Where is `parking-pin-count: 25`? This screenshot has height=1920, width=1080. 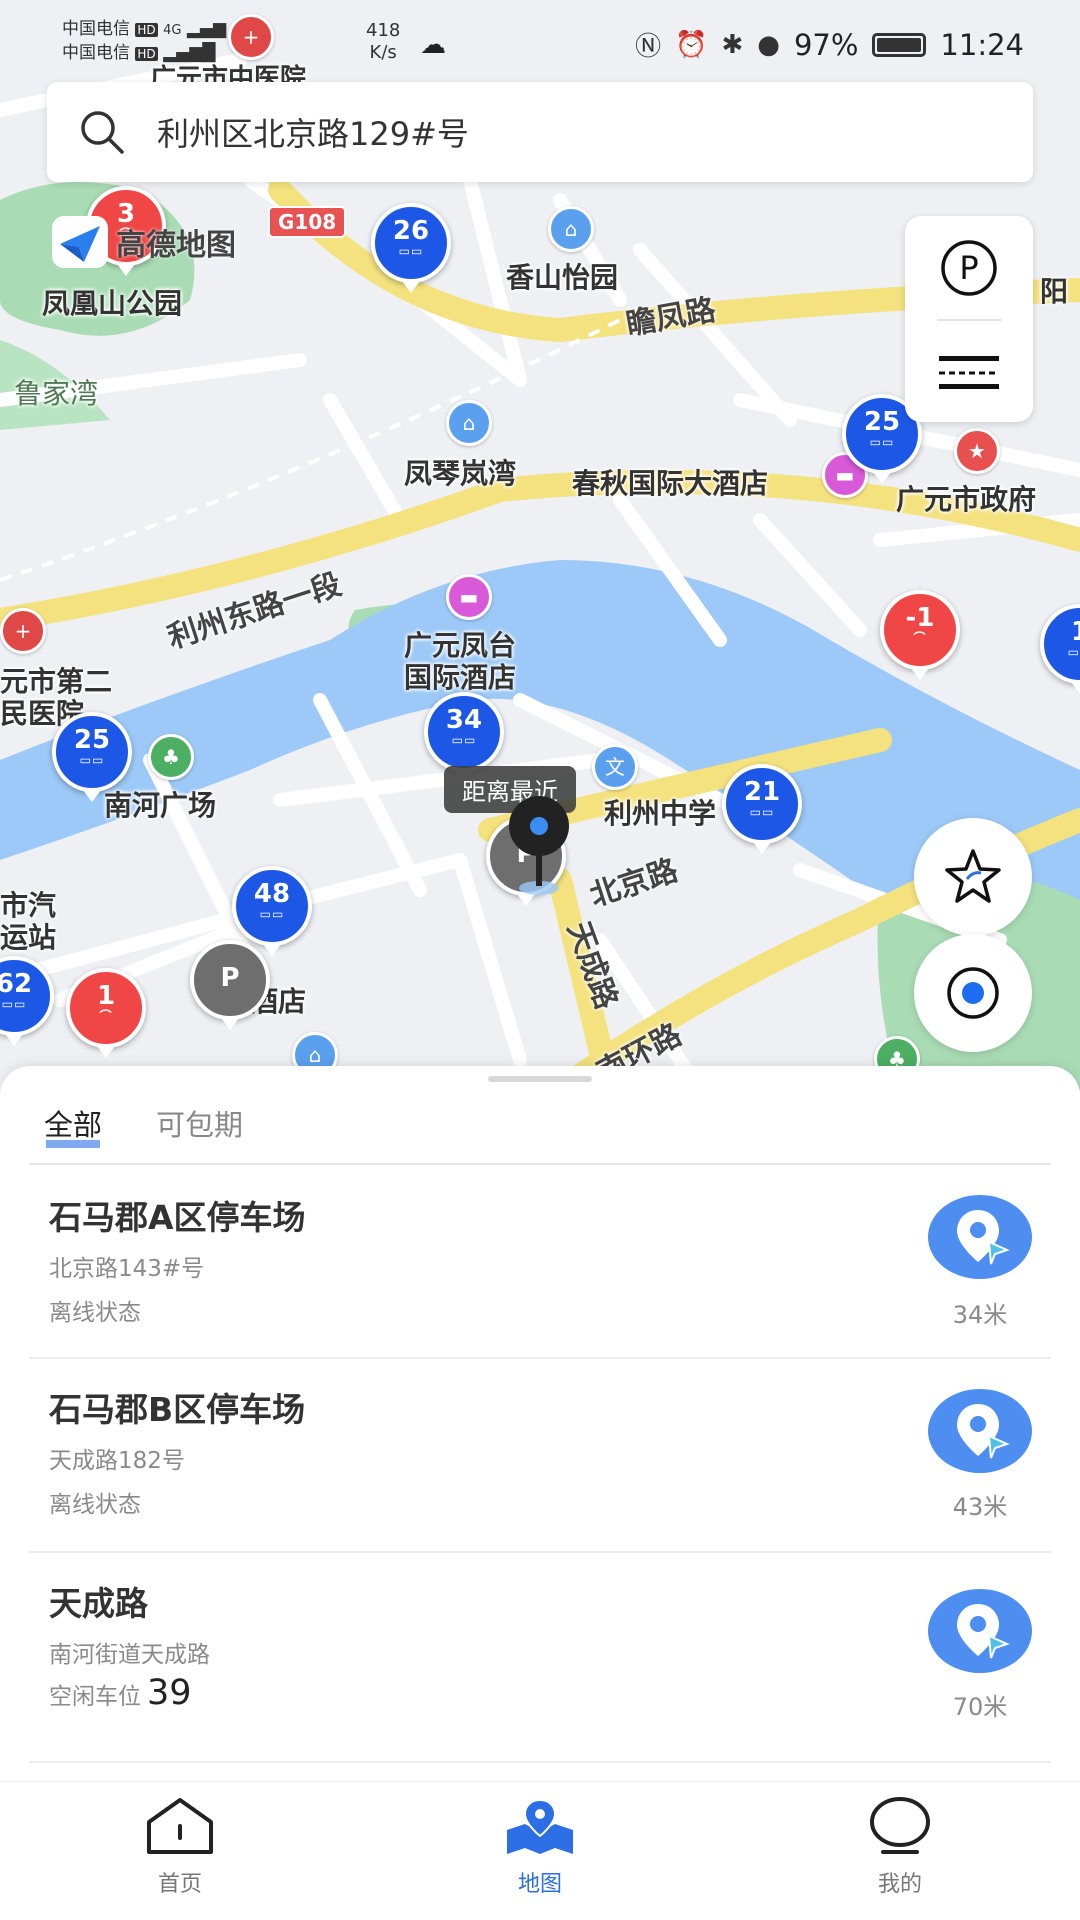 parking-pin-count: 25 is located at coordinates (92, 740).